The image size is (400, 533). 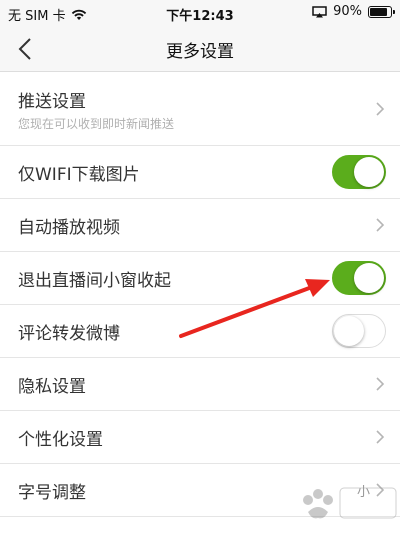 What do you see at coordinates (200, 437) in the screenshot?
I see `row-personalize-settings: 个性化设置` at bounding box center [200, 437].